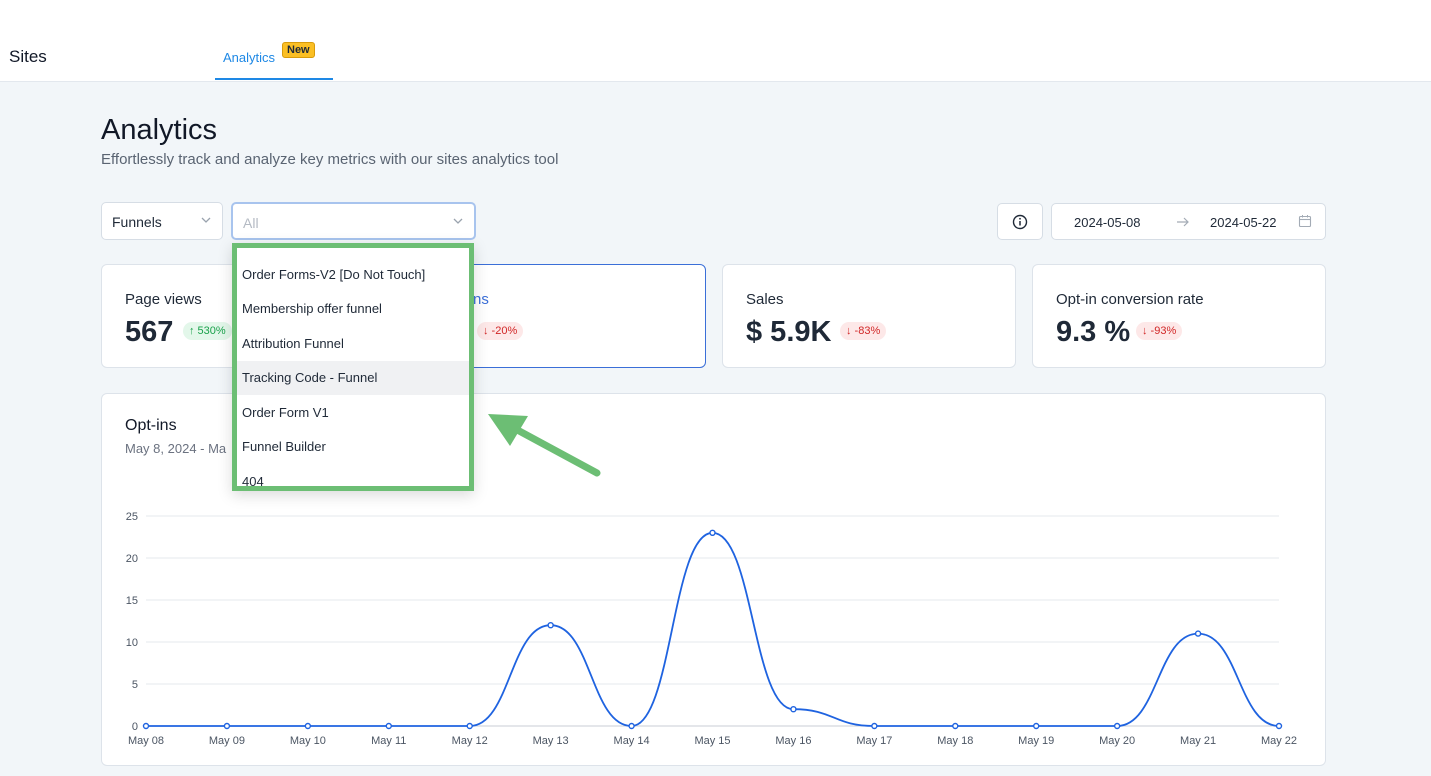 This screenshot has width=1431, height=776. What do you see at coordinates (632, 741) in the screenshot?
I see `x-tick-label: May 14` at bounding box center [632, 741].